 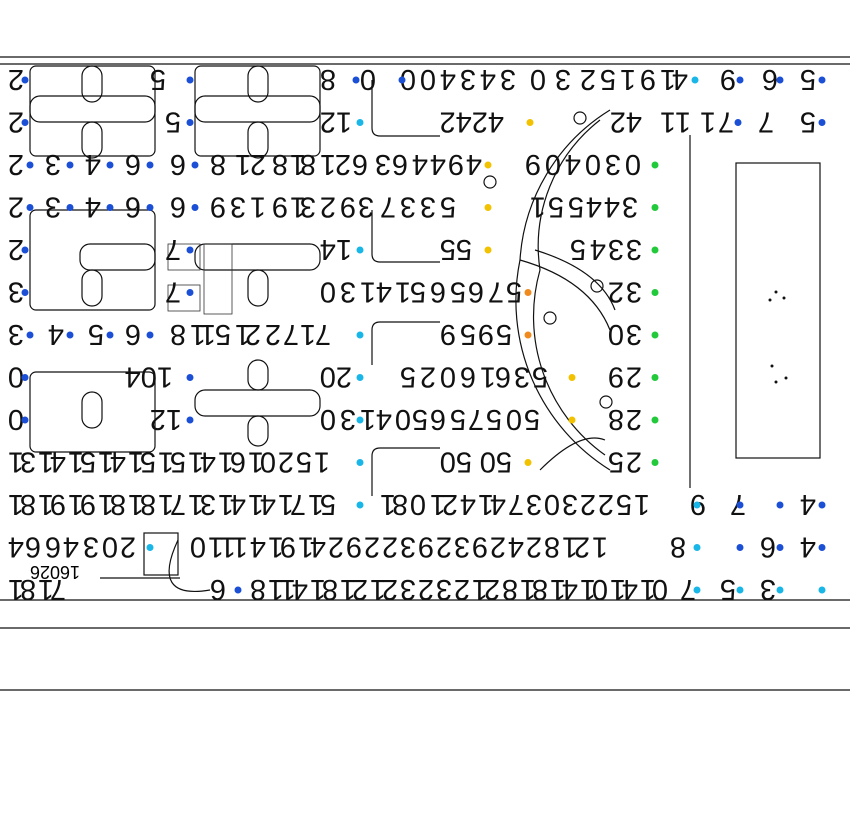 What do you see at coordinates (117, 257) in the screenshot?
I see `room-c-bar` at bounding box center [117, 257].